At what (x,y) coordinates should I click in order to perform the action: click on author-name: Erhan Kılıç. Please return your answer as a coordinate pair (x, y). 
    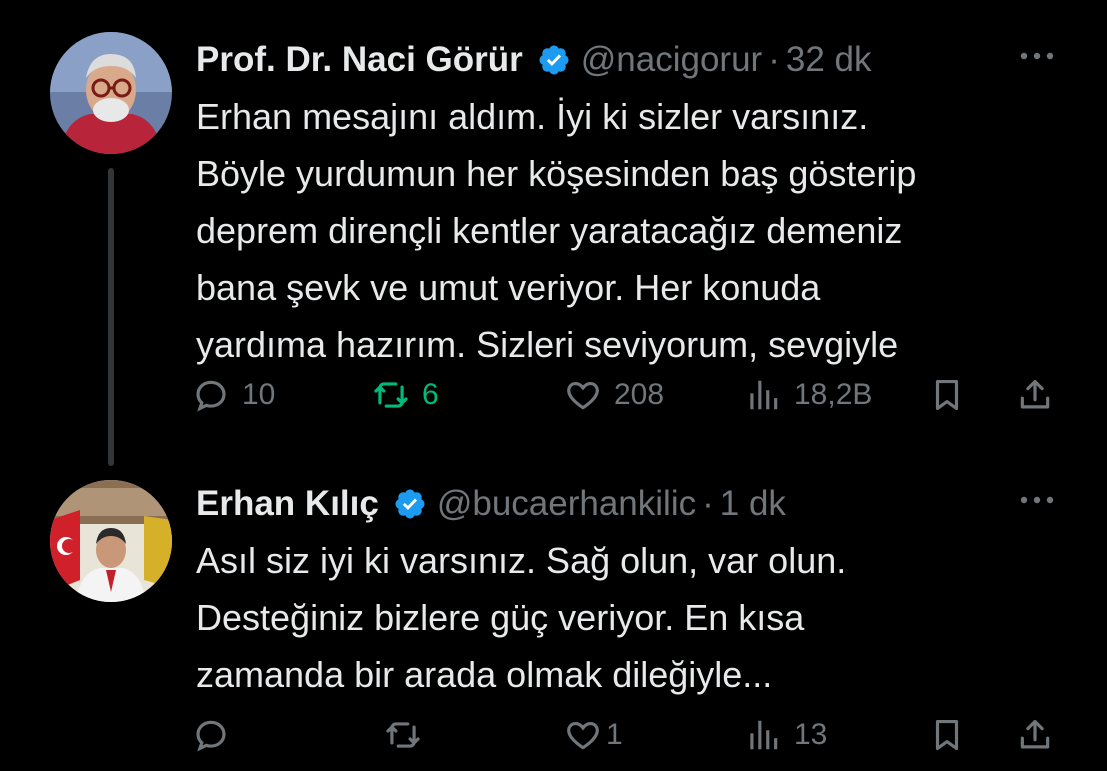
    Looking at the image, I should click on (287, 504).